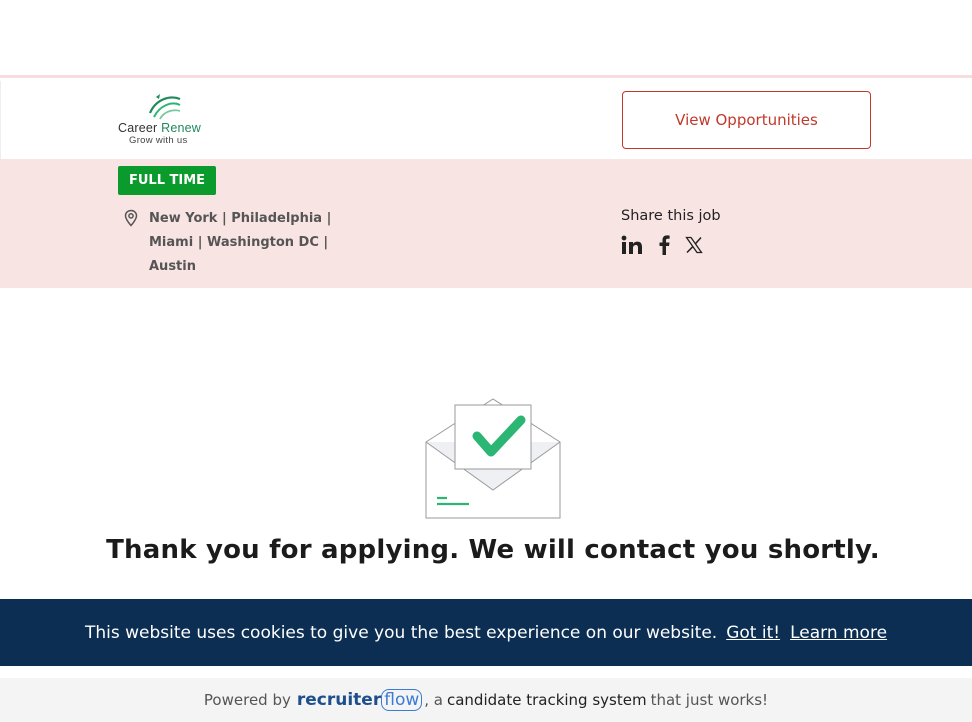  Describe the element at coordinates (694, 245) in the screenshot. I see `x-icon` at that location.